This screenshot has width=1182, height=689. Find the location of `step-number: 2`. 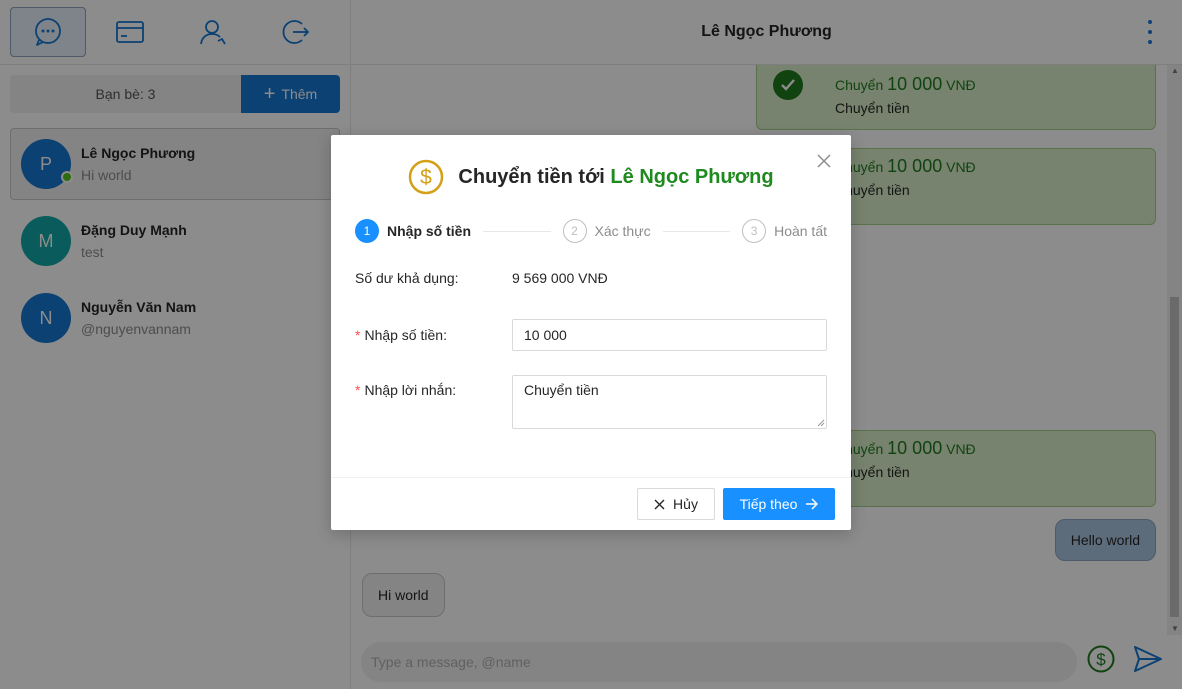

step-number: 2 is located at coordinates (574, 231).